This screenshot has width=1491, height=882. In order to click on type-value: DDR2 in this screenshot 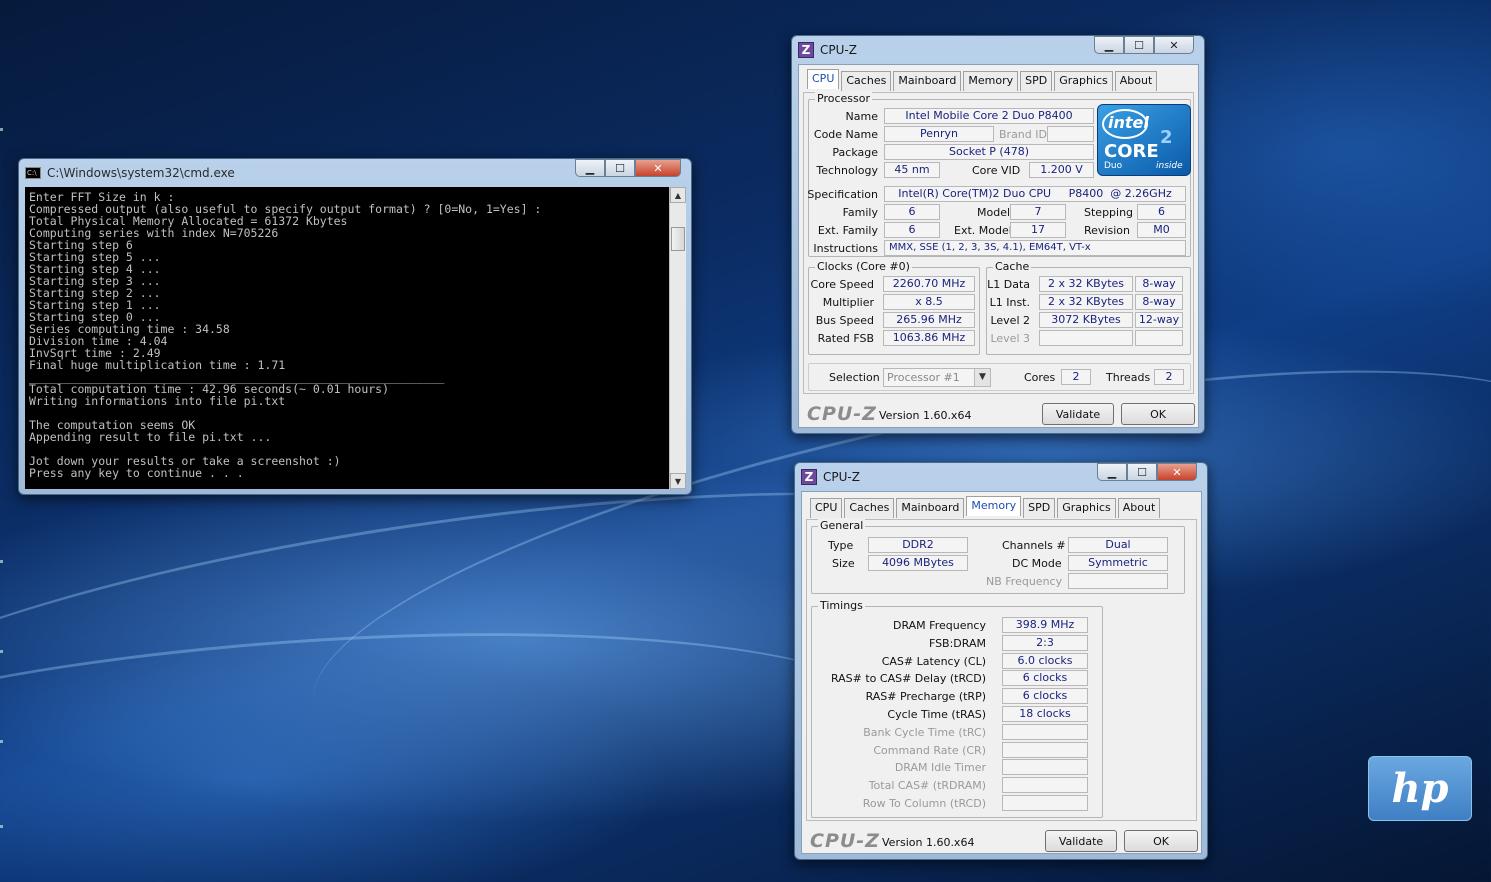, I will do `click(918, 545)`.